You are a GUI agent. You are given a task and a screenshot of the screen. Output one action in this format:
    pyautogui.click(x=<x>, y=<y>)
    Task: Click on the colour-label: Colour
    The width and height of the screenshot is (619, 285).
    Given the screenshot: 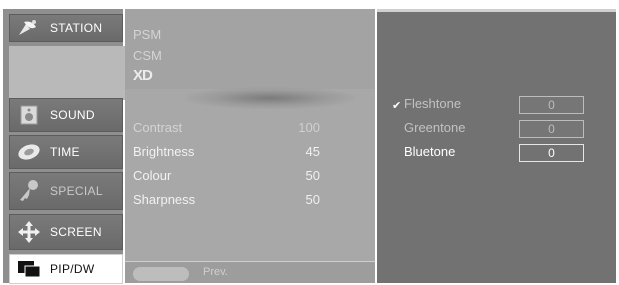 What is the action you would take?
    pyautogui.click(x=152, y=175)
    